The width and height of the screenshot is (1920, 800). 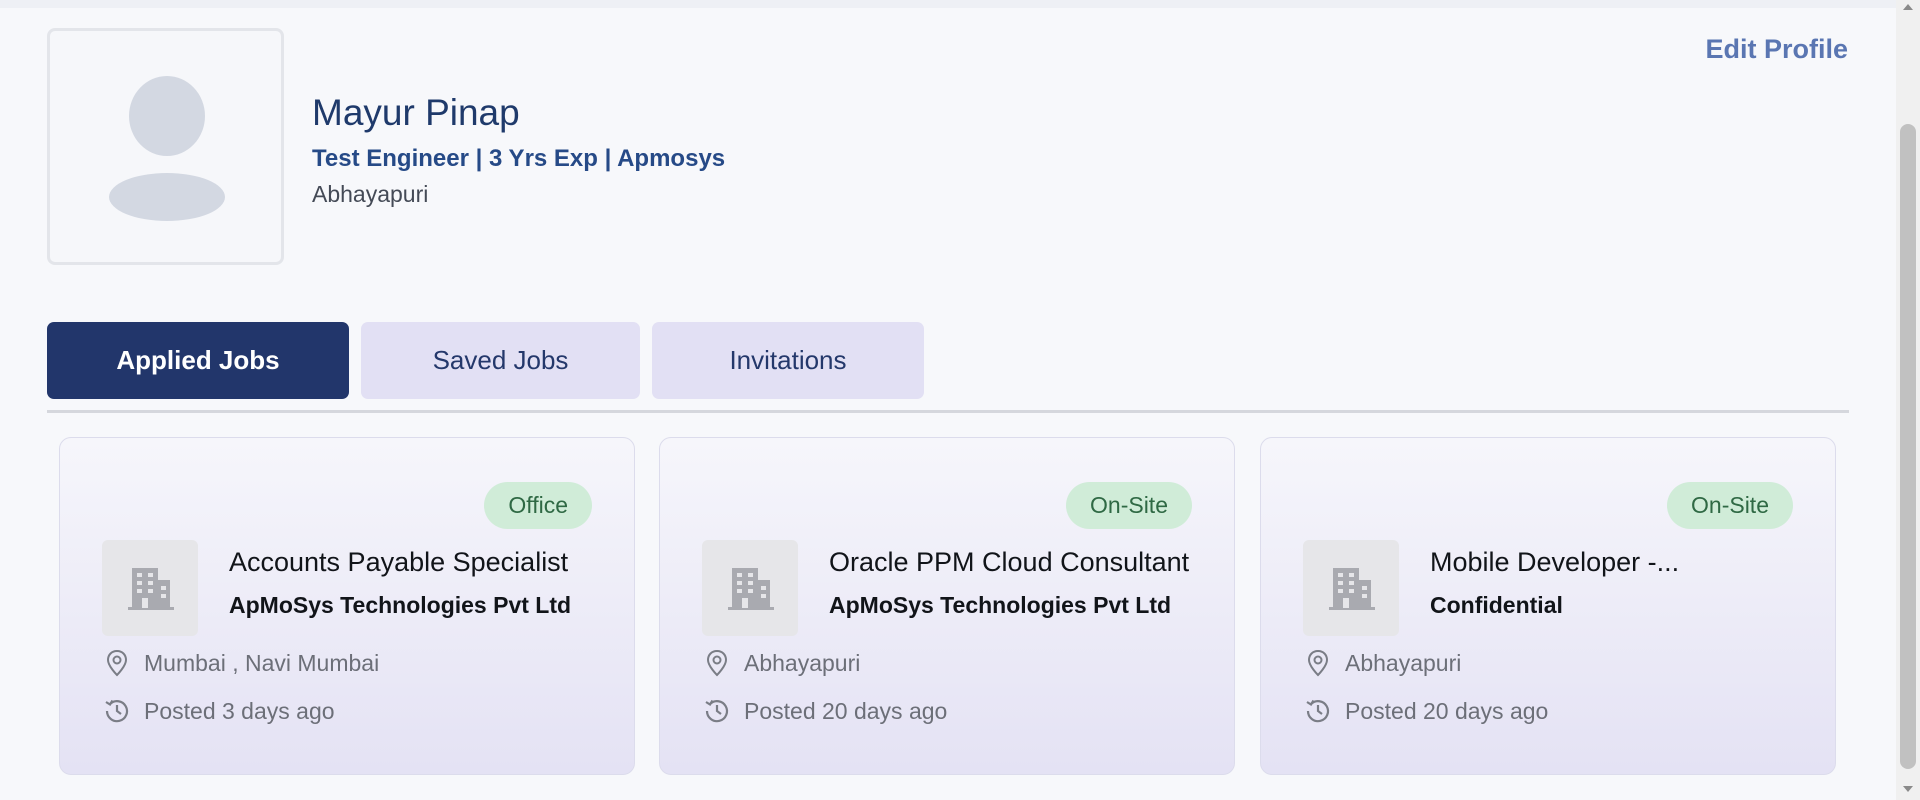 What do you see at coordinates (788, 360) in the screenshot?
I see `tab-invitations: Invitations` at bounding box center [788, 360].